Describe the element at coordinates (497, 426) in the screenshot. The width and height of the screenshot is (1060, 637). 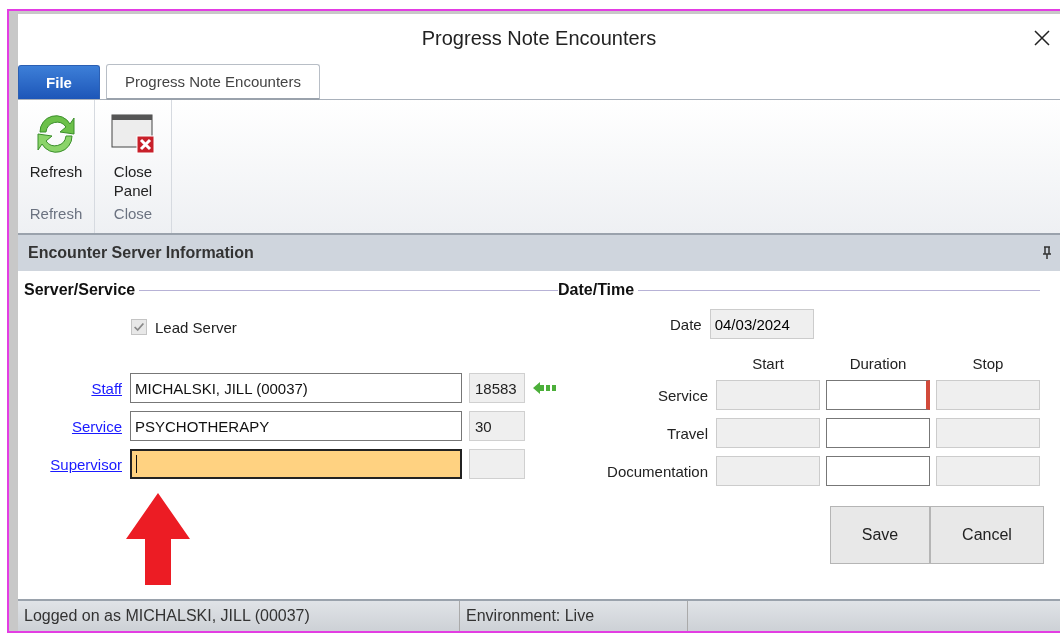
I see `code-field: 30` at that location.